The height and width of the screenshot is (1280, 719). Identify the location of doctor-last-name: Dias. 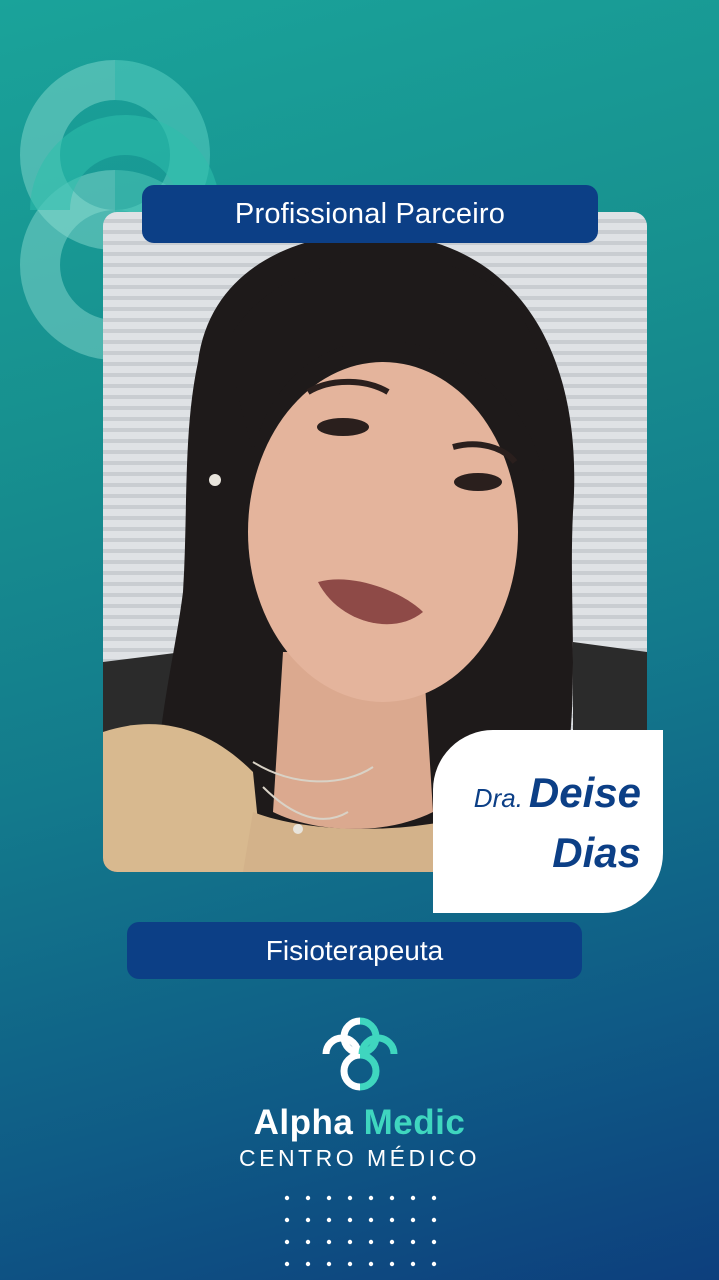
(596, 852).